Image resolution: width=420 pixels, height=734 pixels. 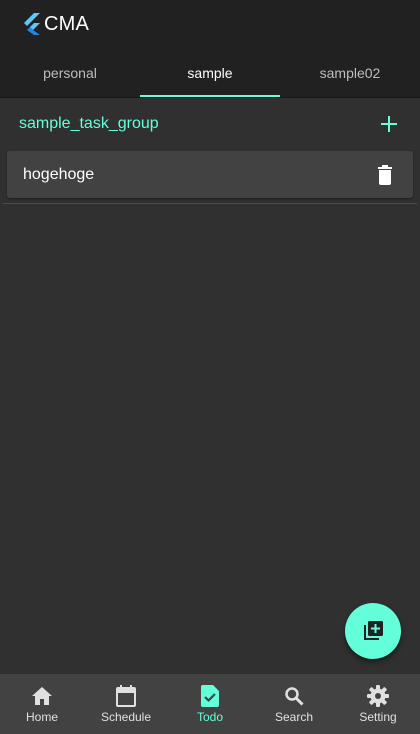 I want to click on tab-sample02: sample02, so click(x=350, y=72).